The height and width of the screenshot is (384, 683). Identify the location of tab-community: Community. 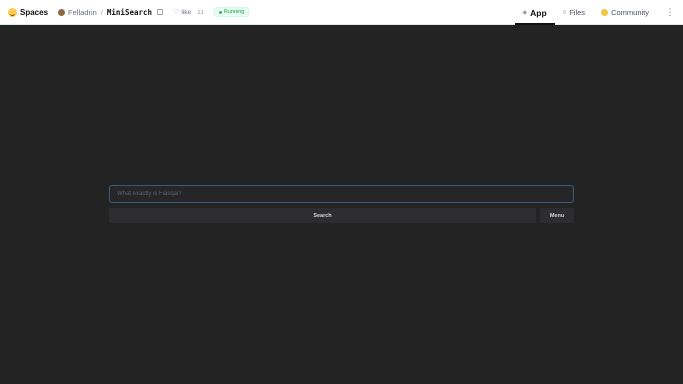
(625, 12).